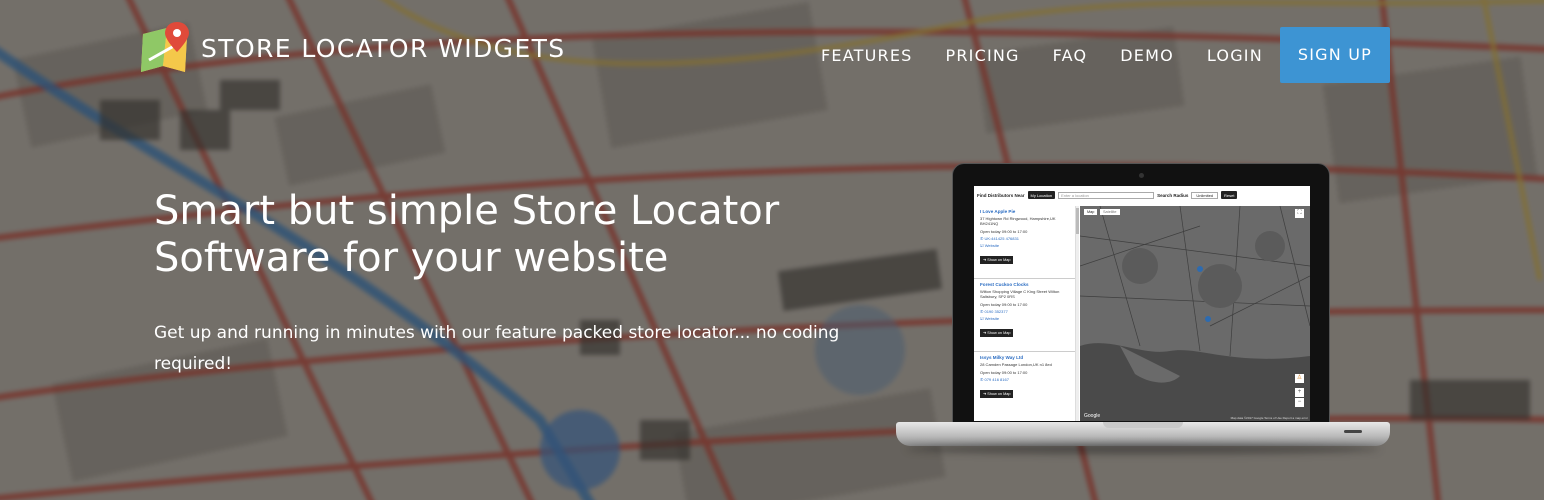 The height and width of the screenshot is (500, 1544). Describe the element at coordinates (1027, 357) in the screenshot. I see `store-name: Issys Milky Way Ltd` at that location.